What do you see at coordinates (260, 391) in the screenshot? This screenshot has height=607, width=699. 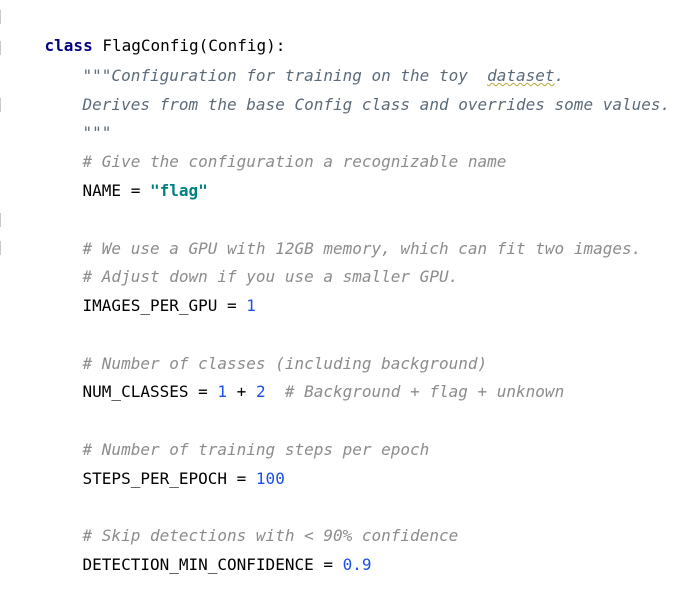 I see `number-literal: 2` at bounding box center [260, 391].